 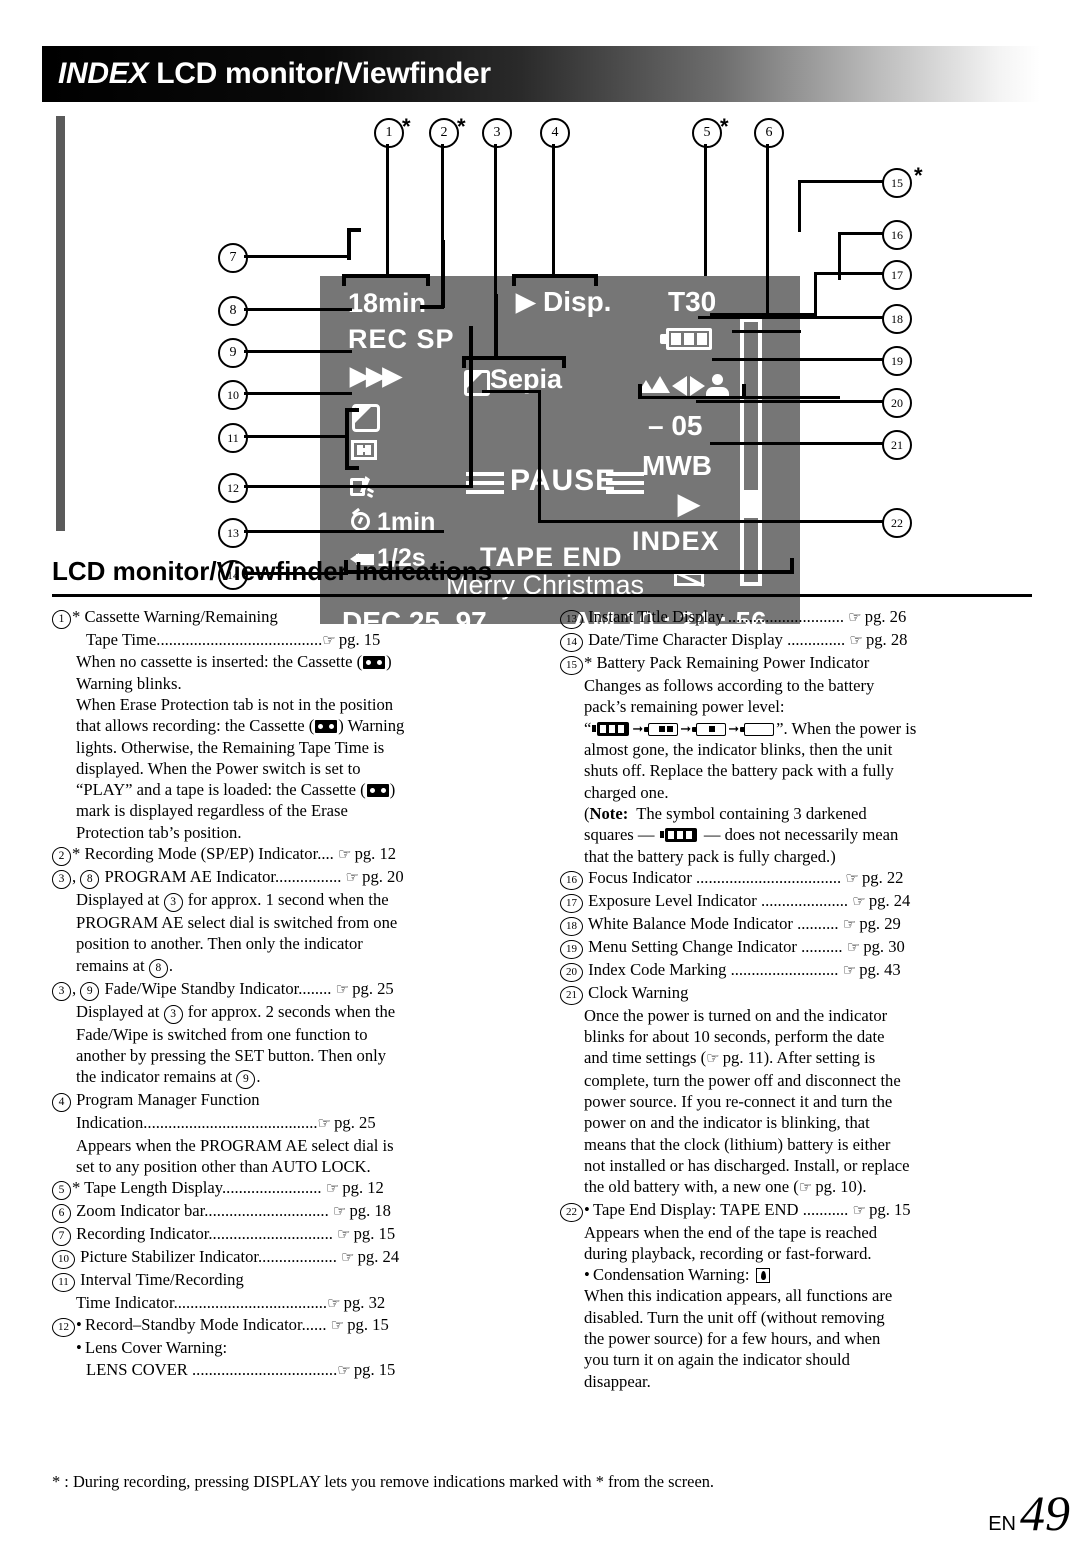 I want to click on battery-two-thirds-icon, so click(x=661, y=729).